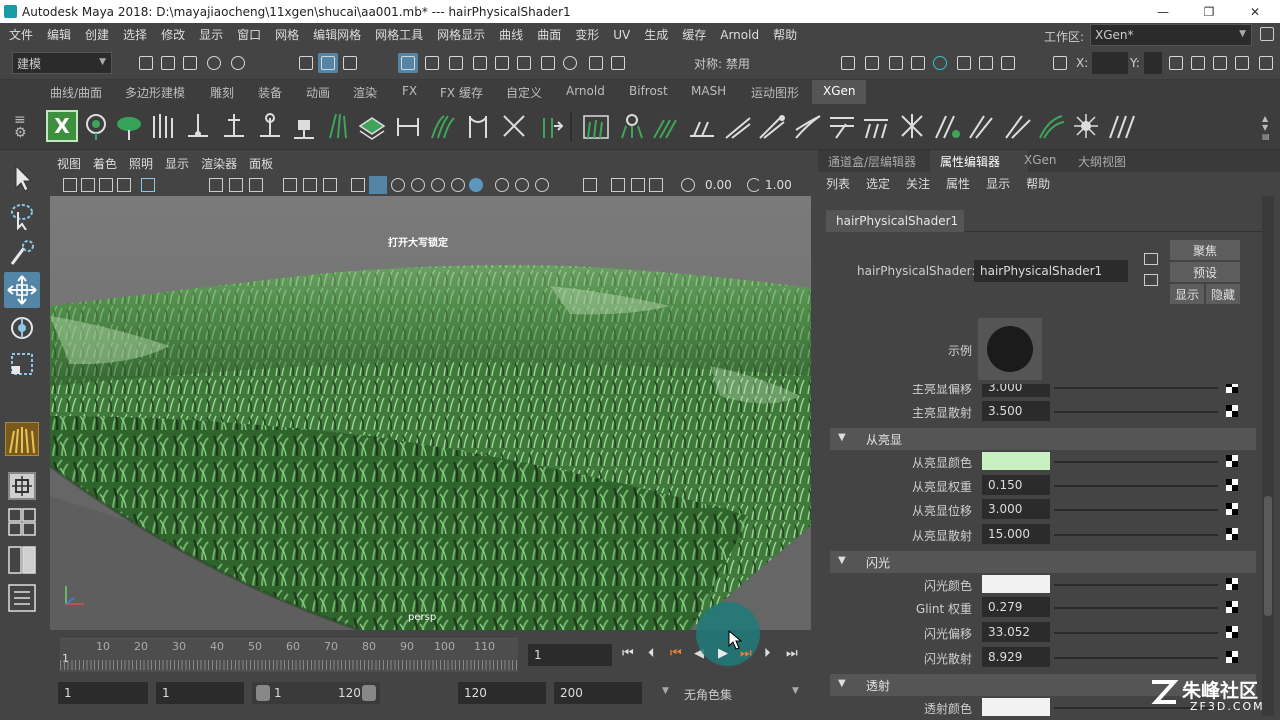 This screenshot has width=1280, height=720. What do you see at coordinates (1043, 439) in the screenshot?
I see `section-secondary-specular: ▼ 从亮显` at bounding box center [1043, 439].